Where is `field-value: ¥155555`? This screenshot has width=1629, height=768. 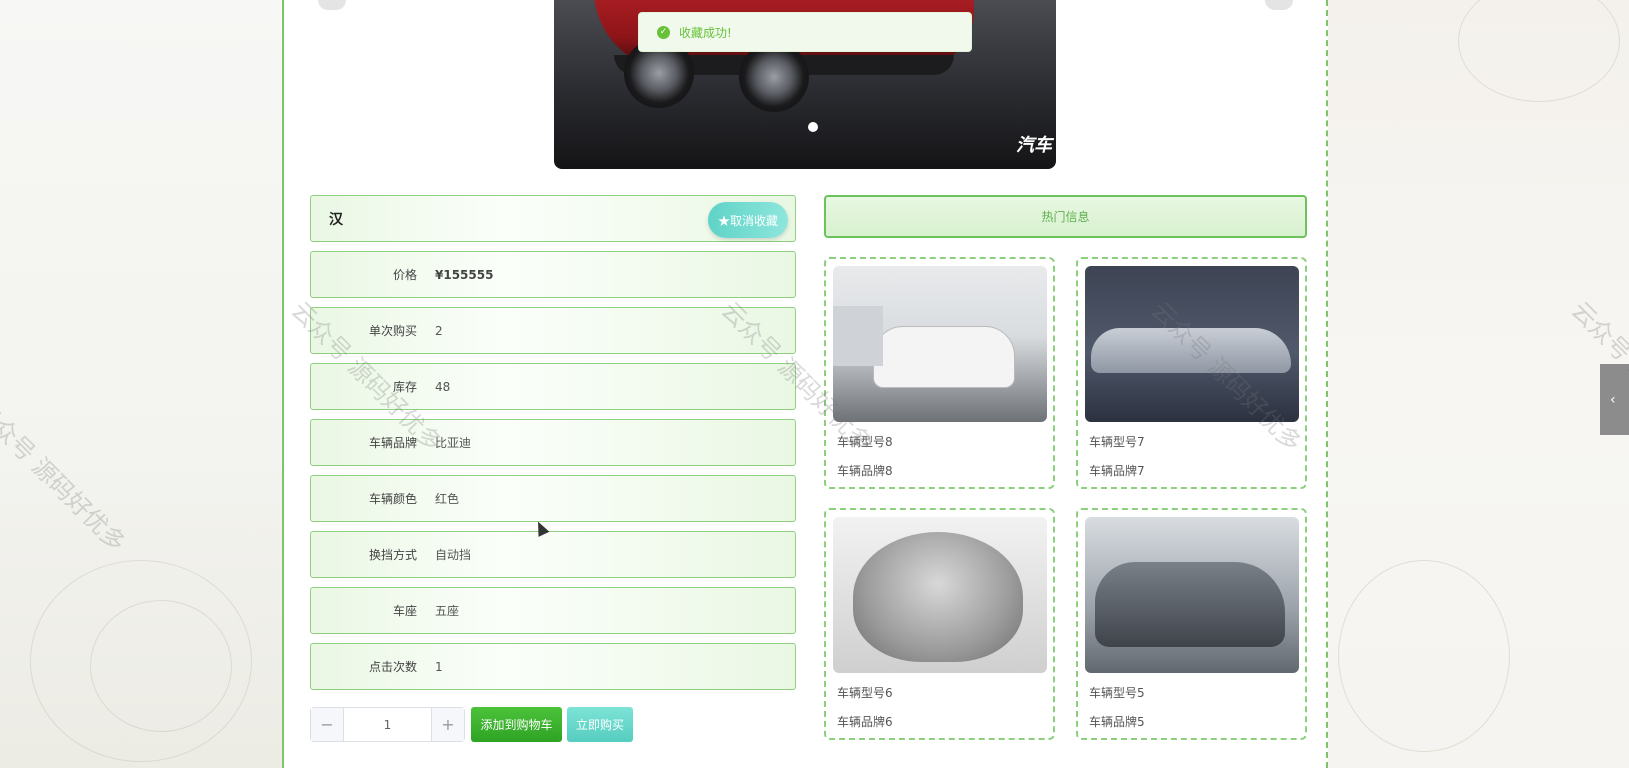 field-value: ¥155555 is located at coordinates (464, 274).